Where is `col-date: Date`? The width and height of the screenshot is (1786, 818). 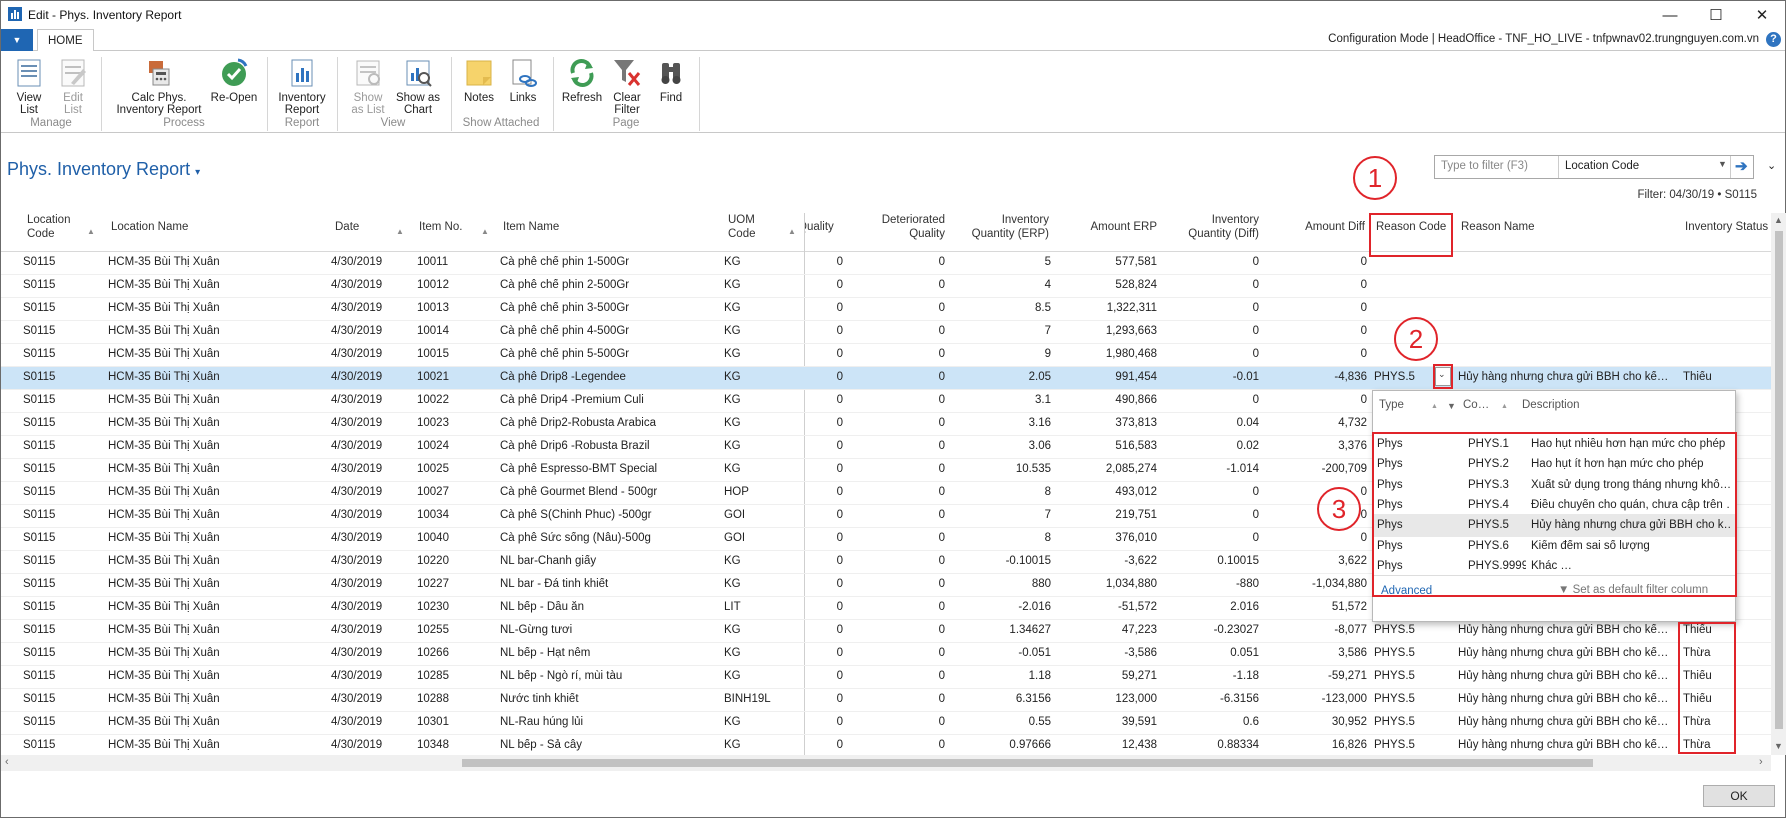
col-date: Date is located at coordinates (347, 227).